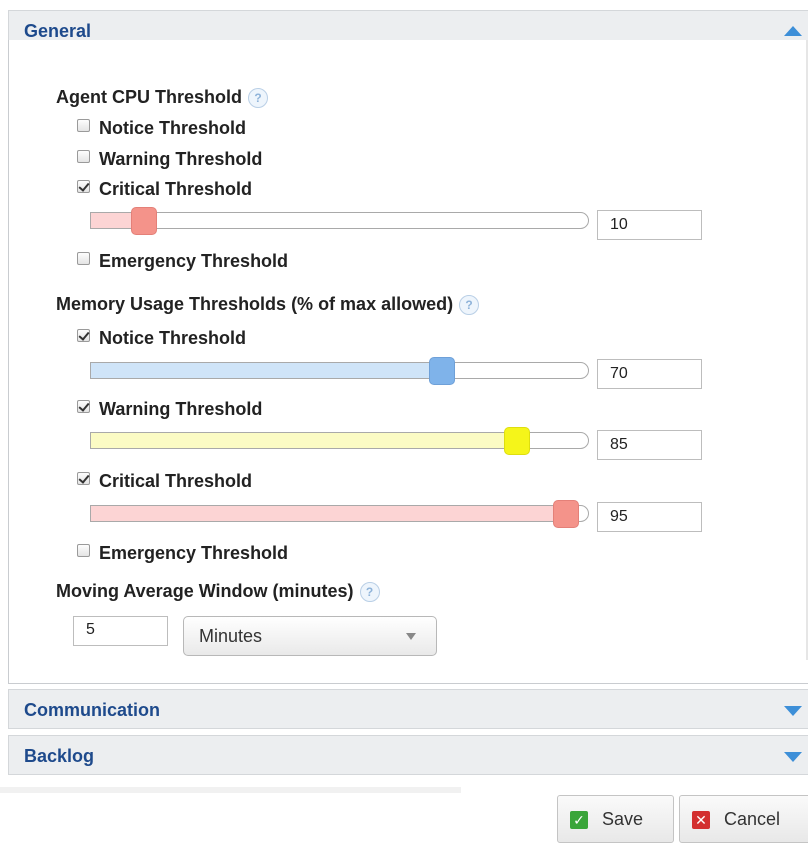  I want to click on mem-emergency-checkbox, so click(83, 550).